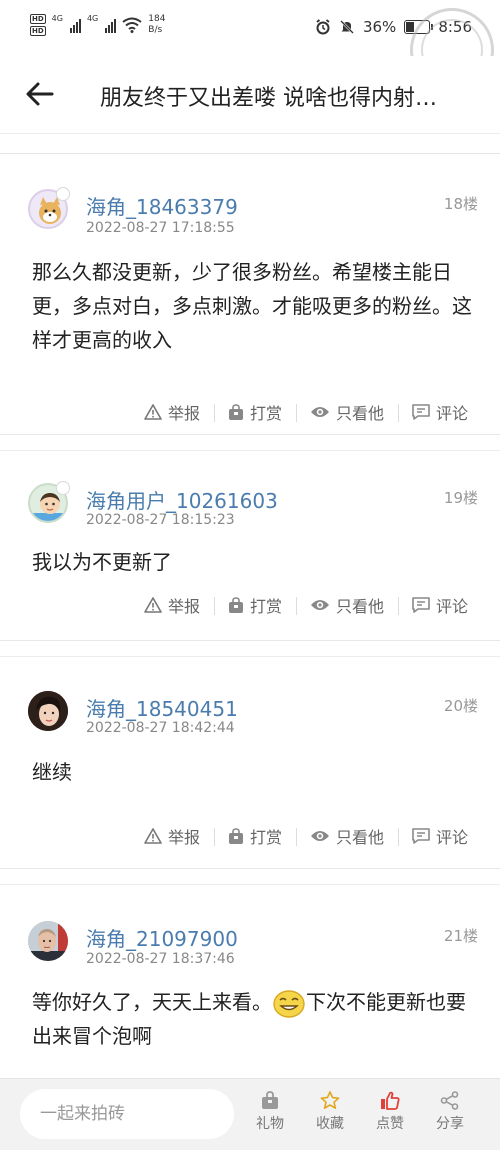  Describe the element at coordinates (390, 1124) in the screenshot. I see `like-label: 点赞` at that location.